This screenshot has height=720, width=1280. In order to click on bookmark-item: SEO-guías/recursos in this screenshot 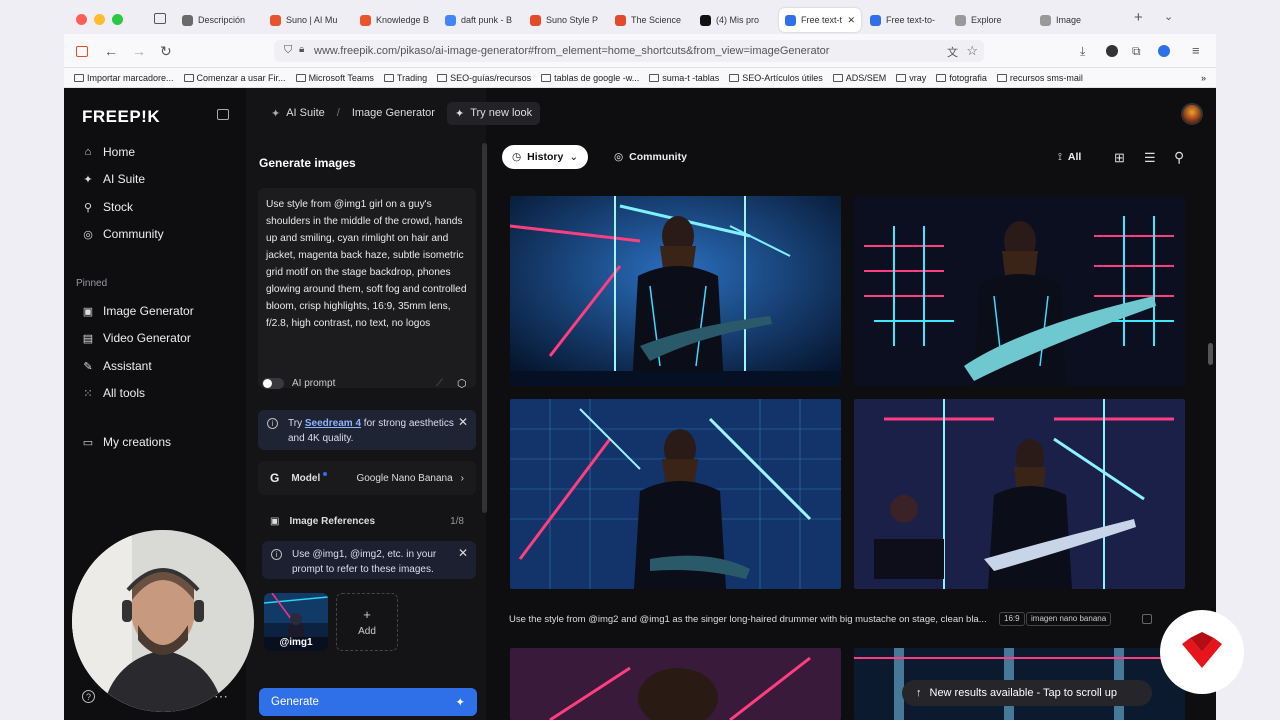, I will do `click(484, 78)`.